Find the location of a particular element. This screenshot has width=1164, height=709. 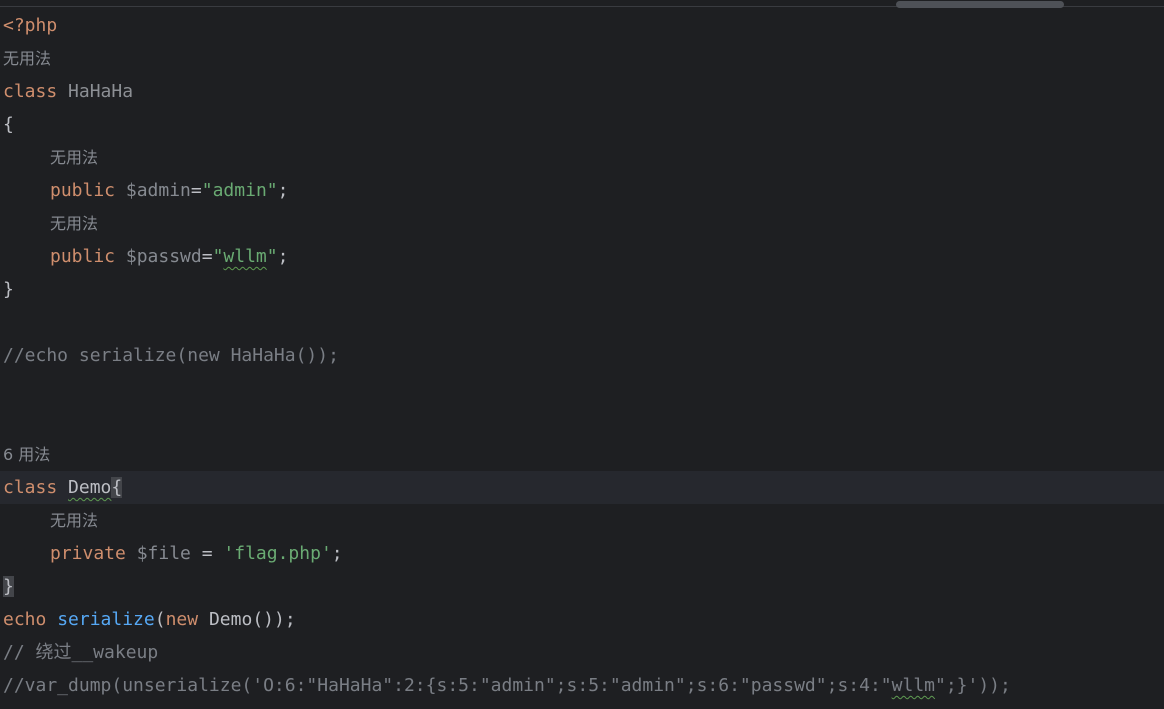

function-serialize: serialize is located at coordinates (106, 619).